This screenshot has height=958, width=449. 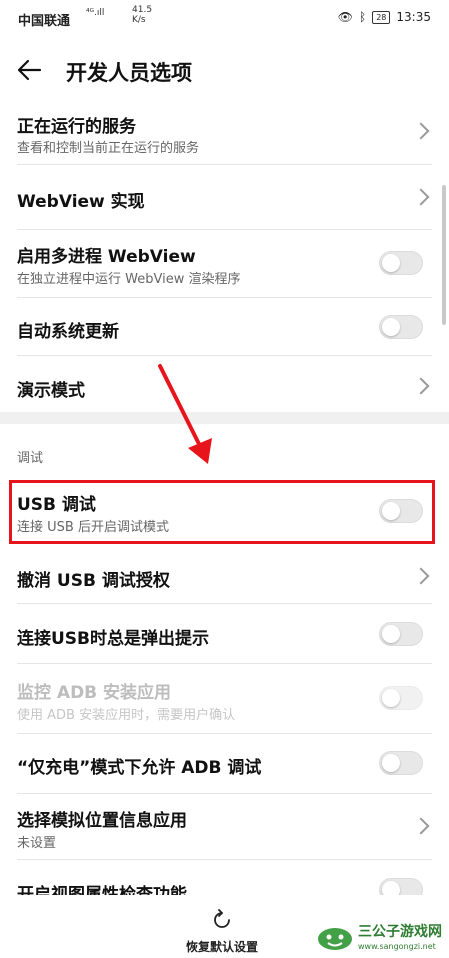 I want to click on section-header-debug: 调试, so click(x=30, y=458).